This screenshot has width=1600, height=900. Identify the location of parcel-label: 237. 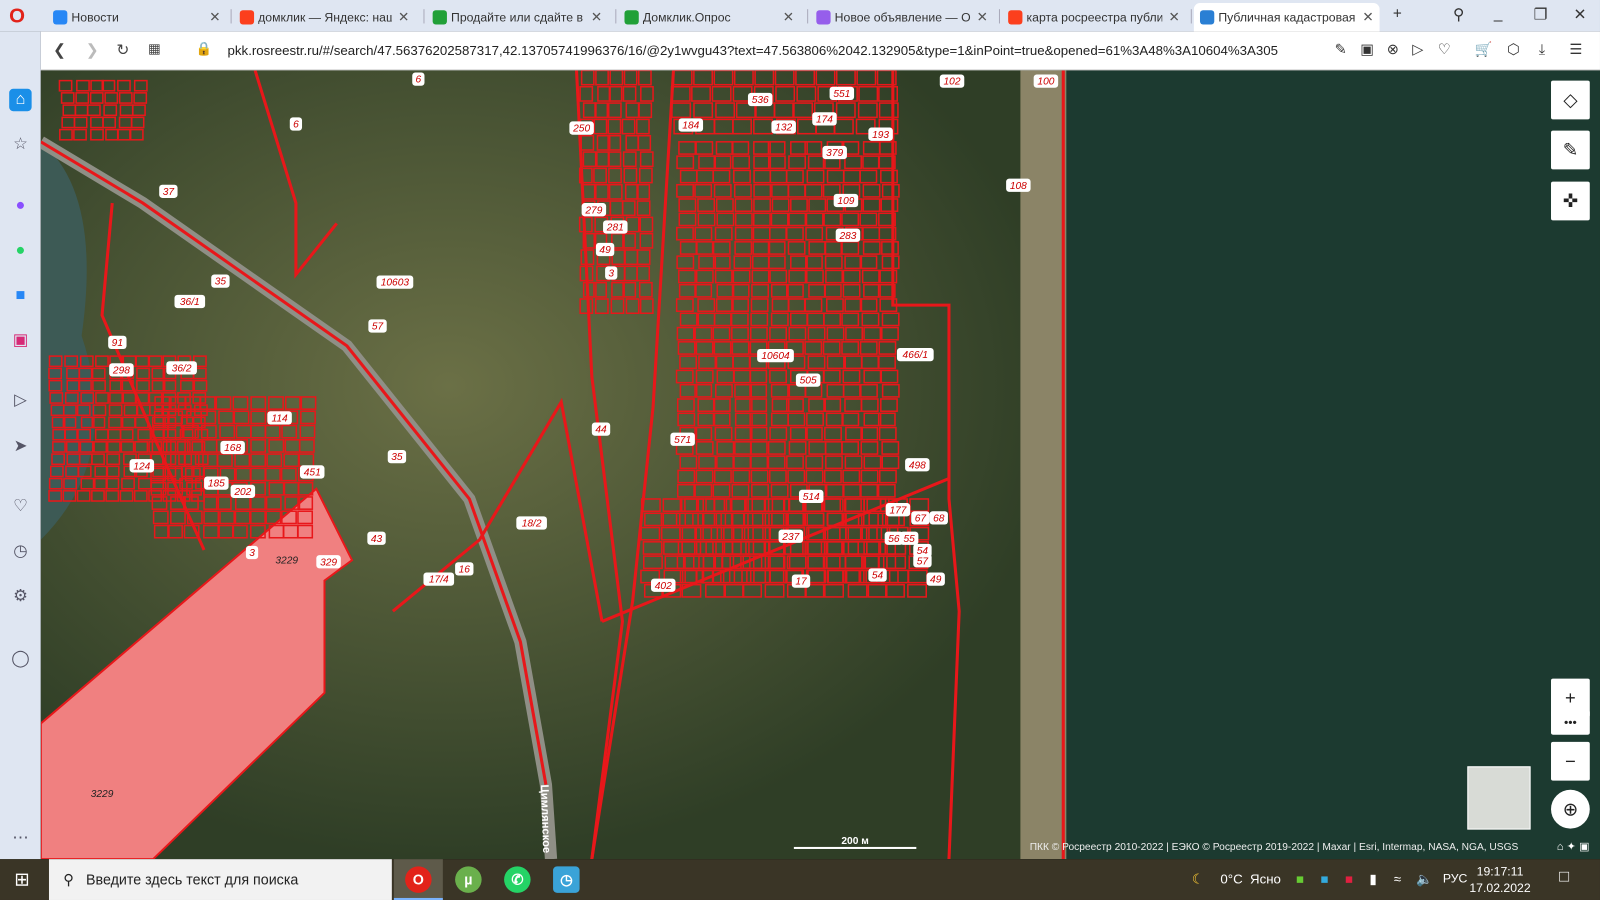
(791, 536).